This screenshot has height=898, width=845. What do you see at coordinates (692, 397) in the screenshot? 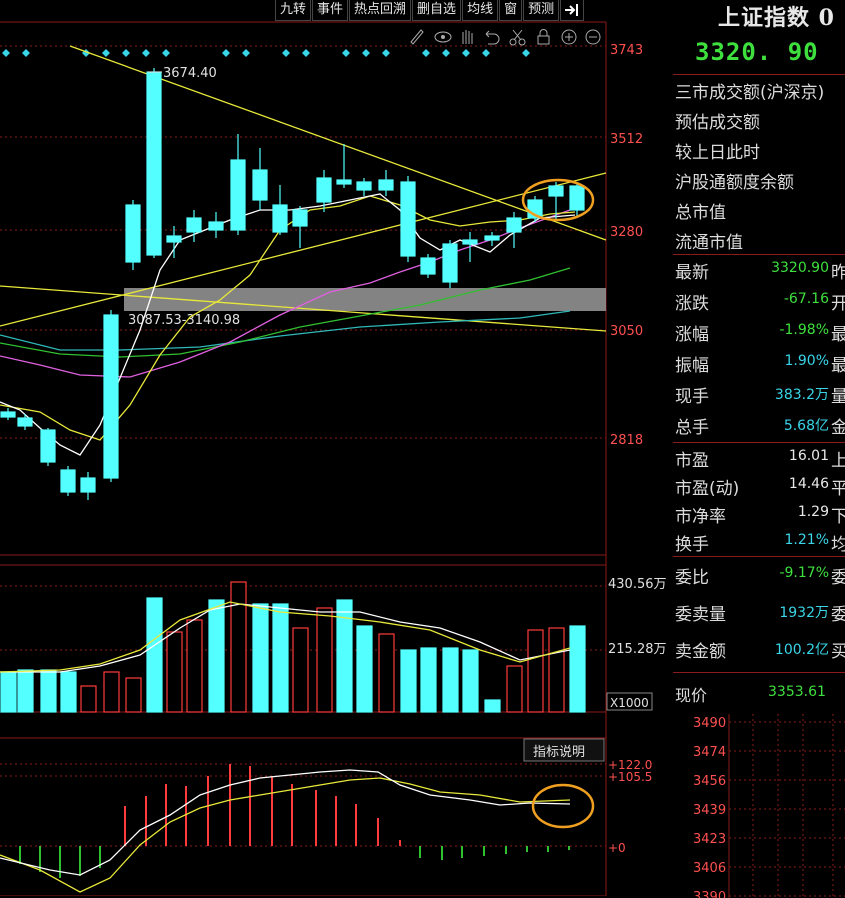
I see `quote-row-label: 现手` at bounding box center [692, 397].